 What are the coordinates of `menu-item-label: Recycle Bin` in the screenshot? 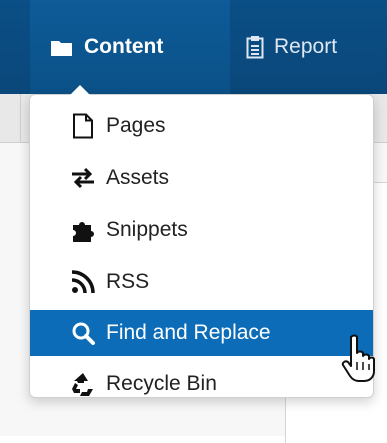 It's located at (161, 383).